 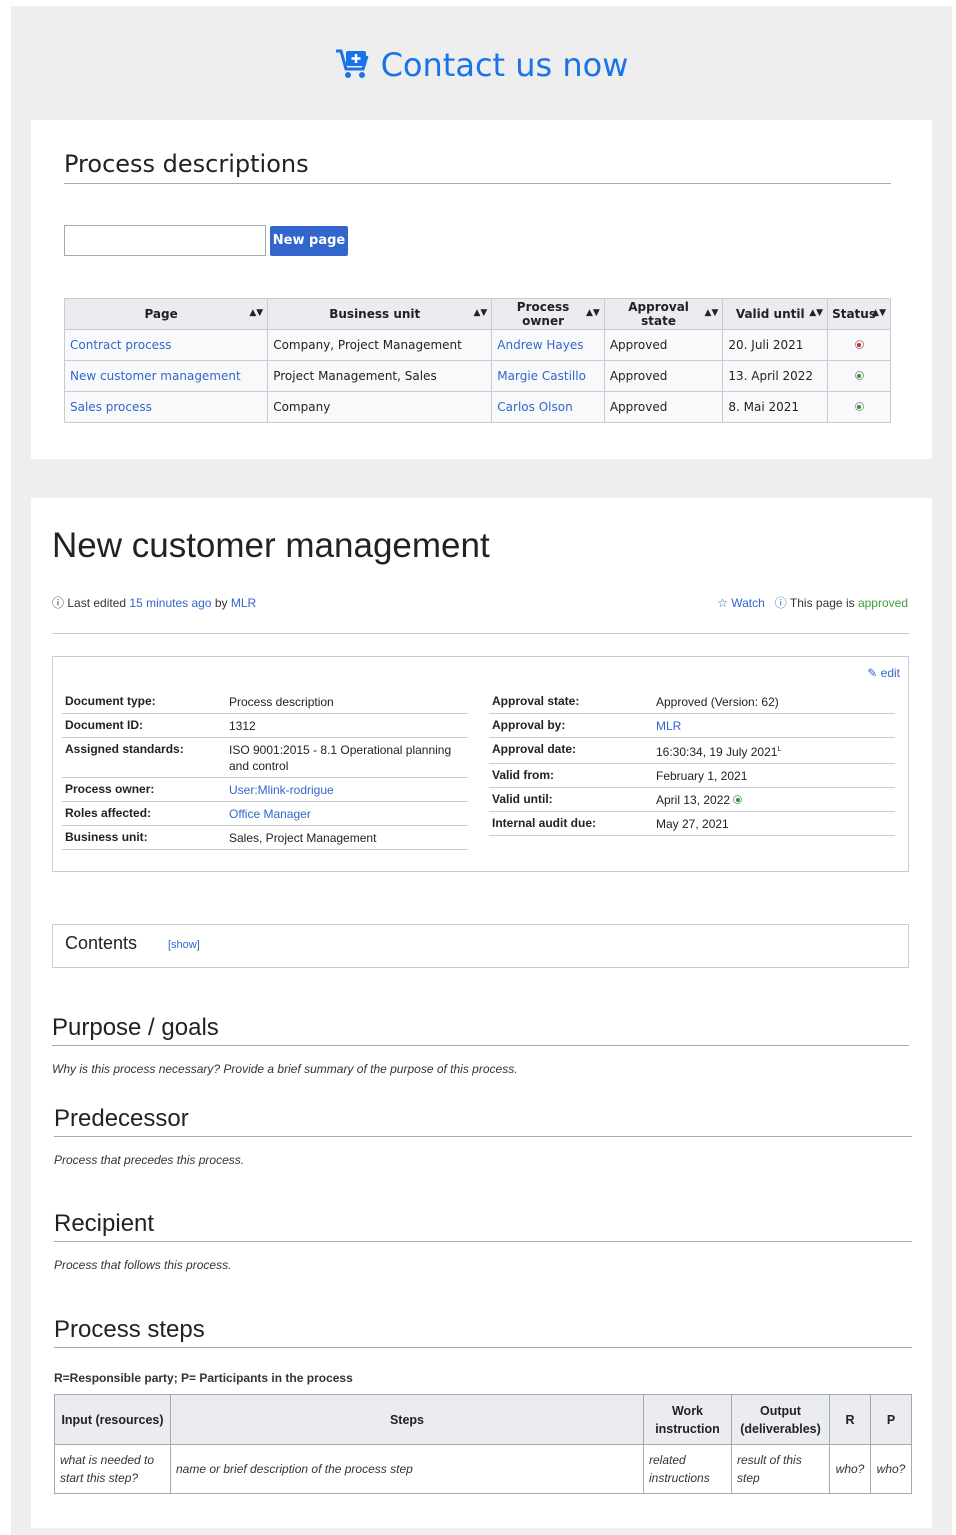 I want to click on col-header-valid-until: Valid until ▲▼, so click(x=775, y=314).